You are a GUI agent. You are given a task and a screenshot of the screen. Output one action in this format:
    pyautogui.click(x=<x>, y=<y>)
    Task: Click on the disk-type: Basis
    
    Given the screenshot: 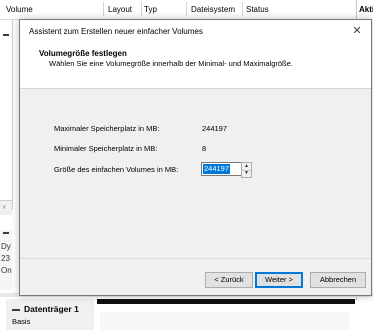 What is the action you would take?
    pyautogui.click(x=21, y=321)
    